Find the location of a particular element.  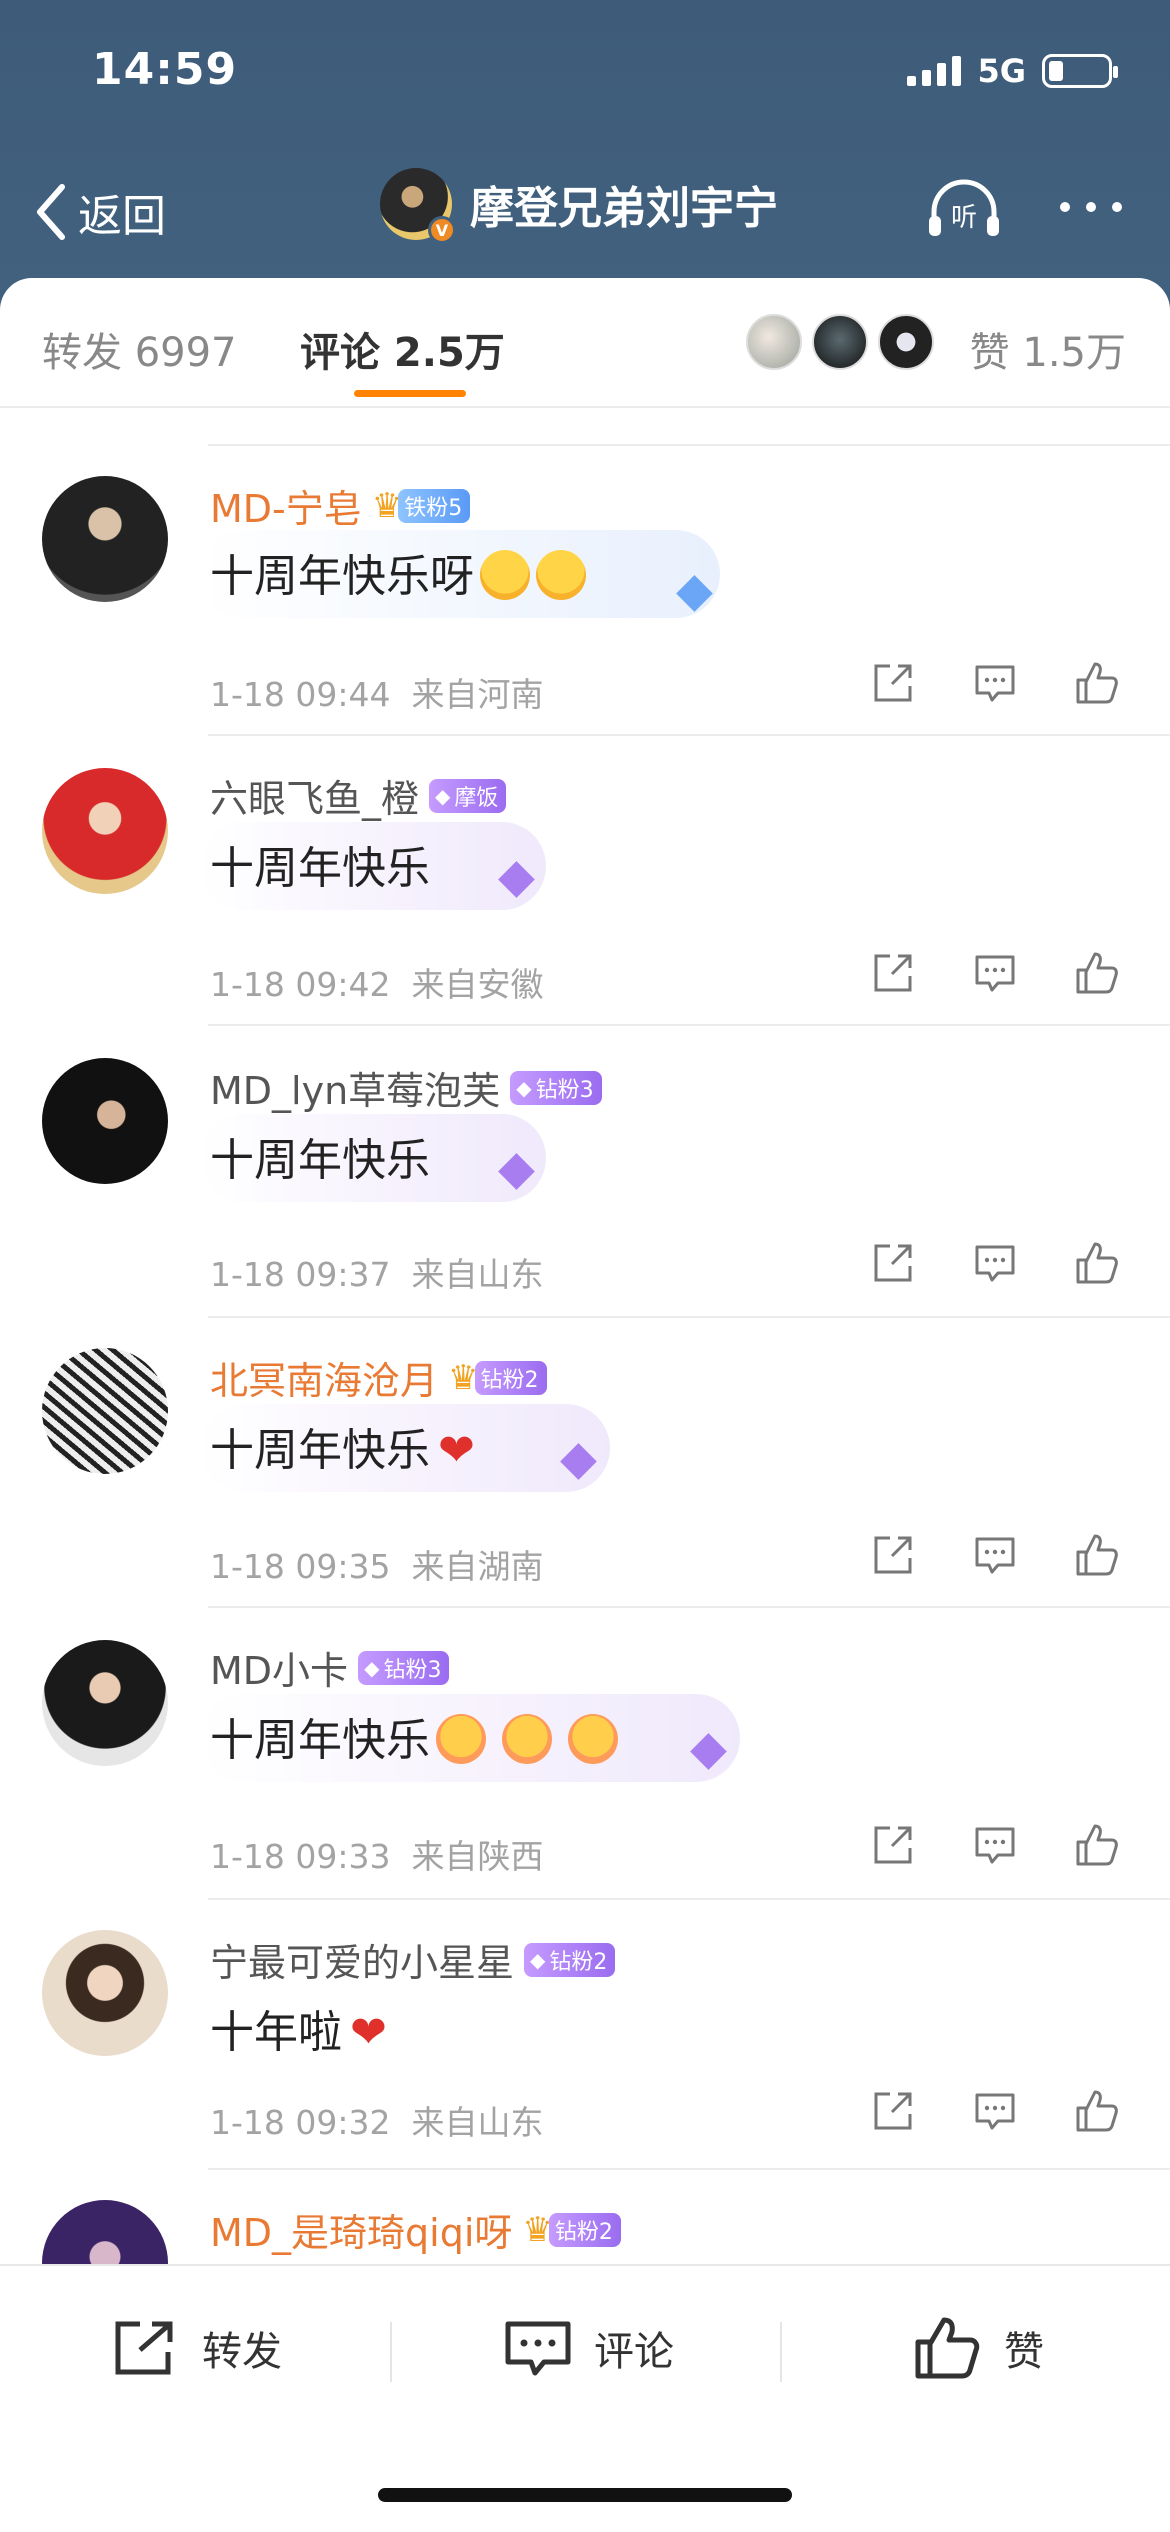

bottom-like-button: 赞 is located at coordinates (978, 2348).